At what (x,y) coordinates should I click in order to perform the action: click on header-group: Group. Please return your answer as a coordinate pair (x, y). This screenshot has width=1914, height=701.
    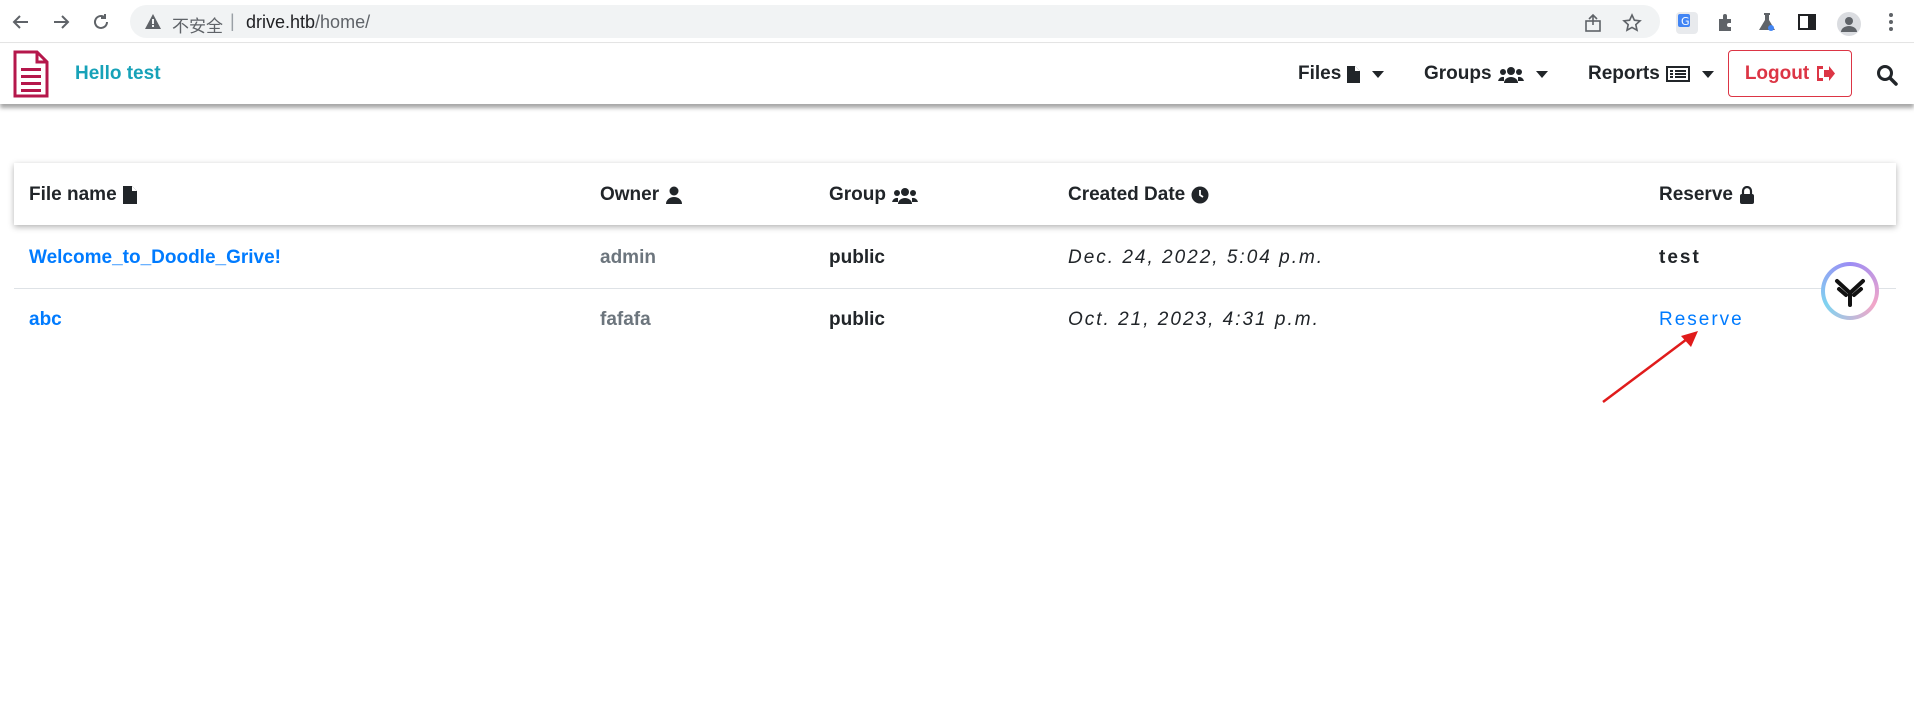
    Looking at the image, I should click on (873, 195).